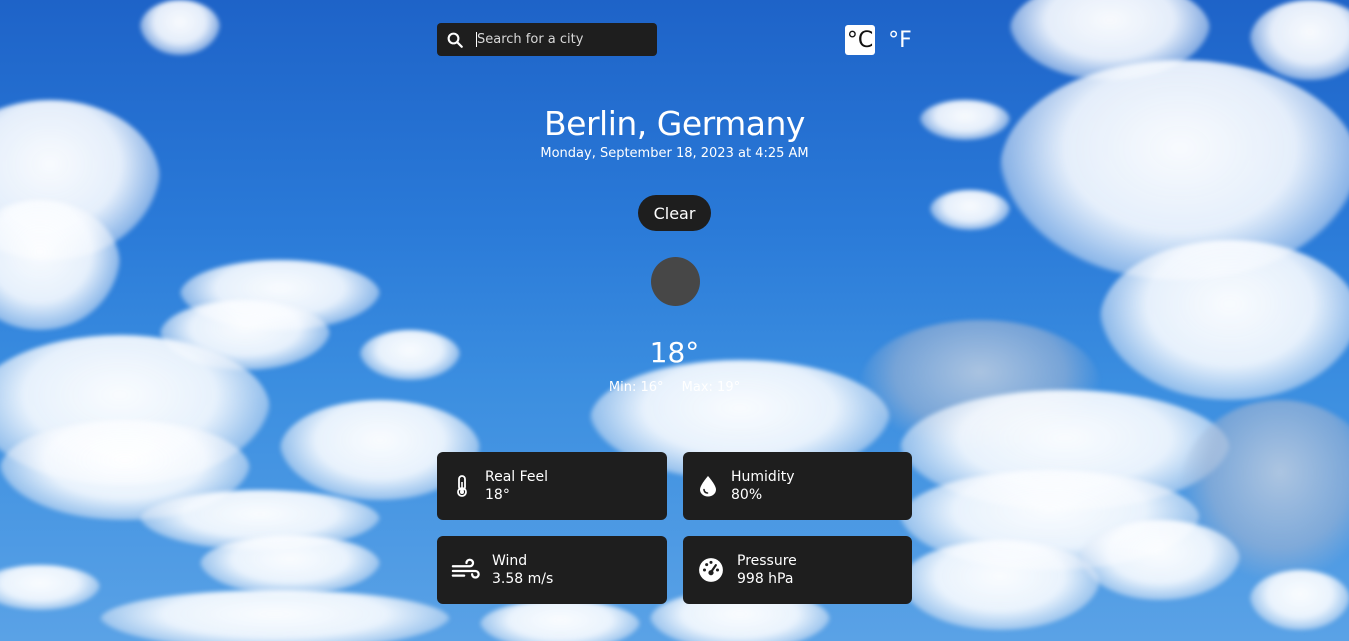 This screenshot has width=1349, height=641. I want to click on condition-badge: Clear, so click(674, 213).